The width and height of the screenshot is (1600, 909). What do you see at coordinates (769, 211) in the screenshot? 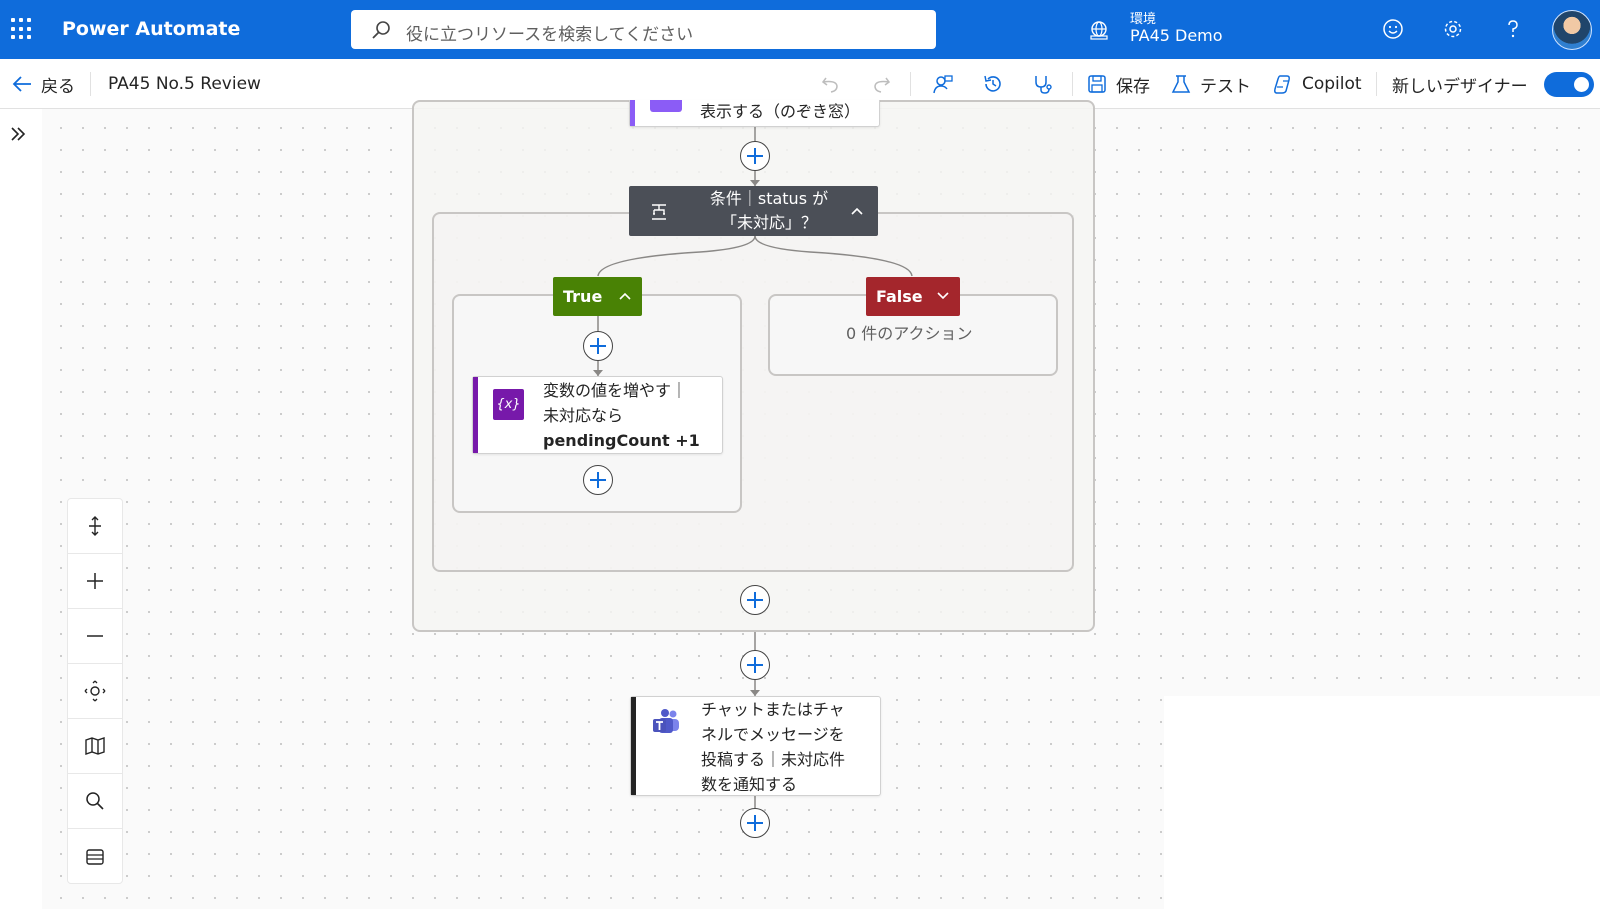
I see `condition-title: 条件｜status が 「未対応」？` at bounding box center [769, 211].